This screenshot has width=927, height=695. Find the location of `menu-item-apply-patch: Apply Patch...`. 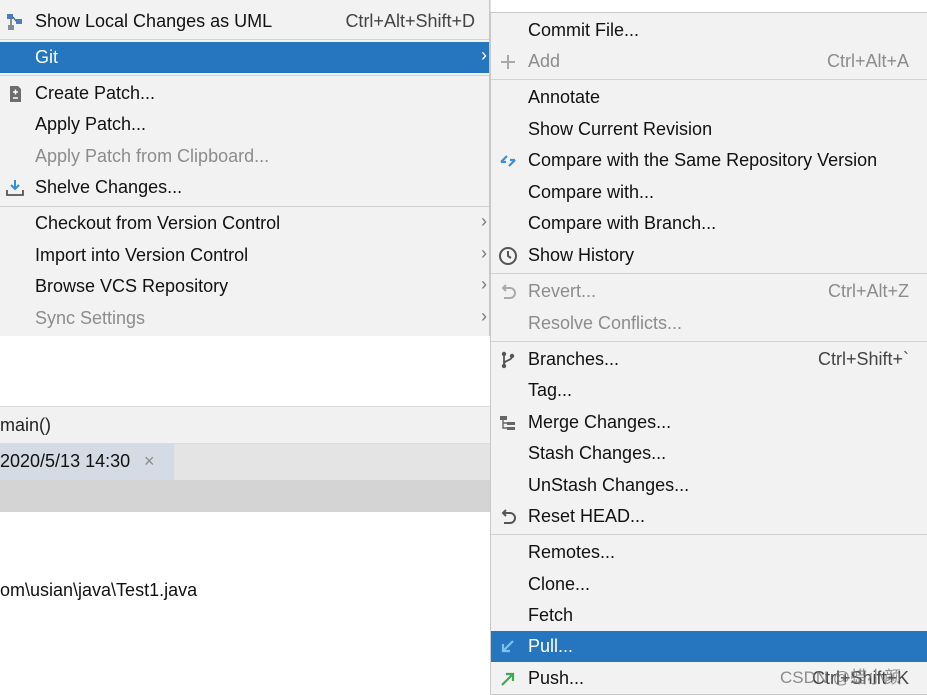

menu-item-apply-patch: Apply Patch... is located at coordinates (244, 124).